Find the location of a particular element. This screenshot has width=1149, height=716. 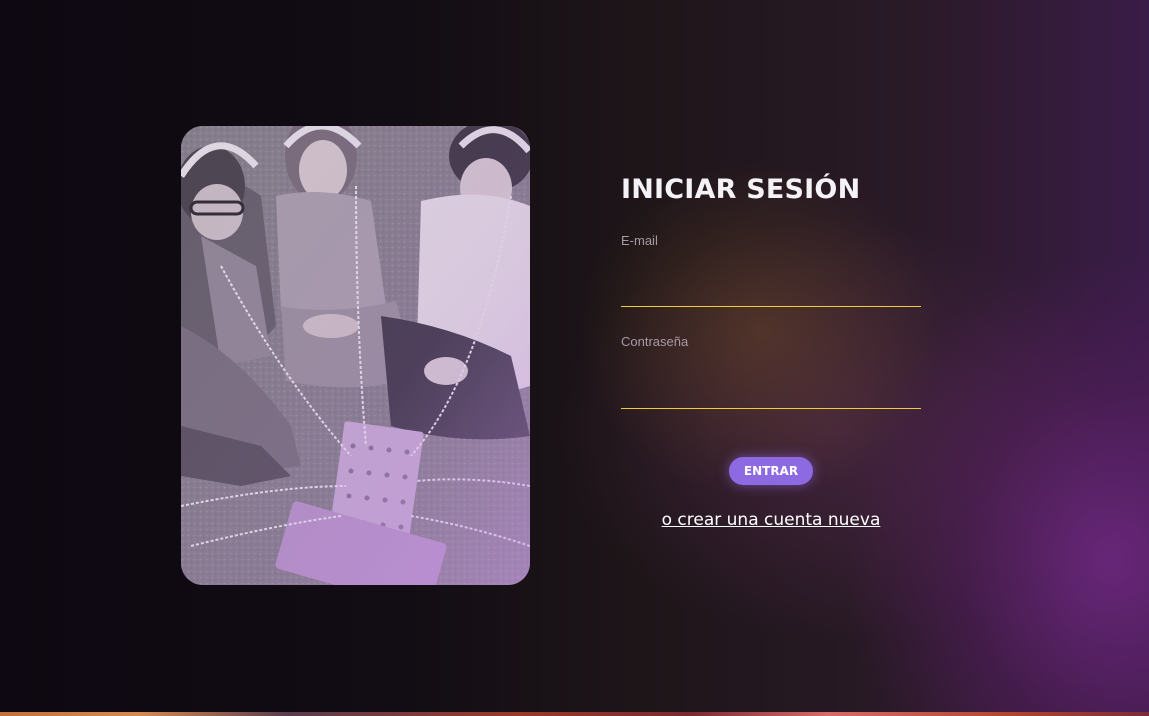

password-input is located at coordinates (771, 389).